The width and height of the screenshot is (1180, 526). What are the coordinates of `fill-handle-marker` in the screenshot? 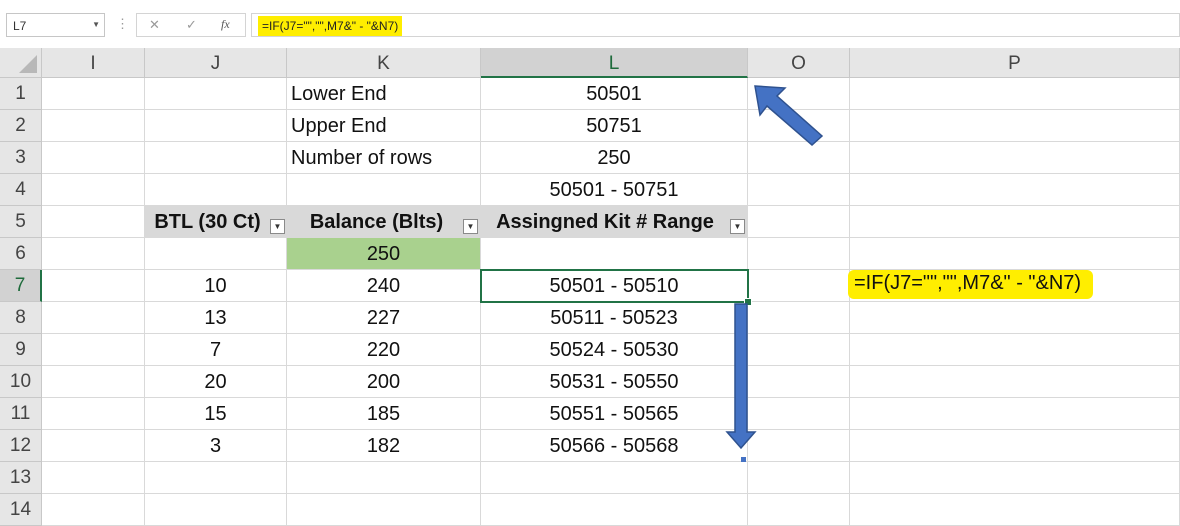 It's located at (743, 459).